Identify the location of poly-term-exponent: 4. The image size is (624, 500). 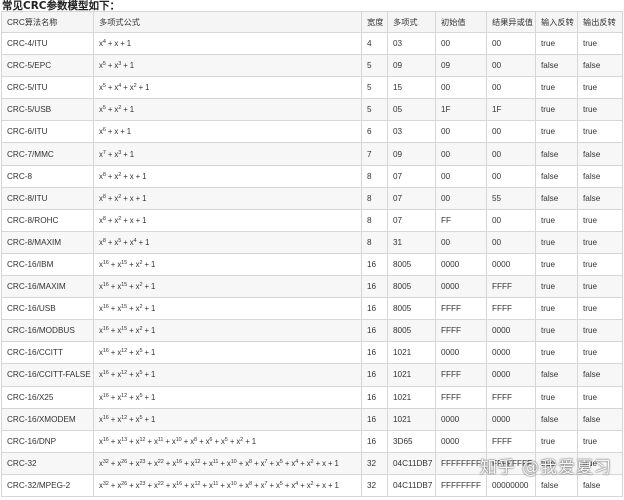
(104, 42).